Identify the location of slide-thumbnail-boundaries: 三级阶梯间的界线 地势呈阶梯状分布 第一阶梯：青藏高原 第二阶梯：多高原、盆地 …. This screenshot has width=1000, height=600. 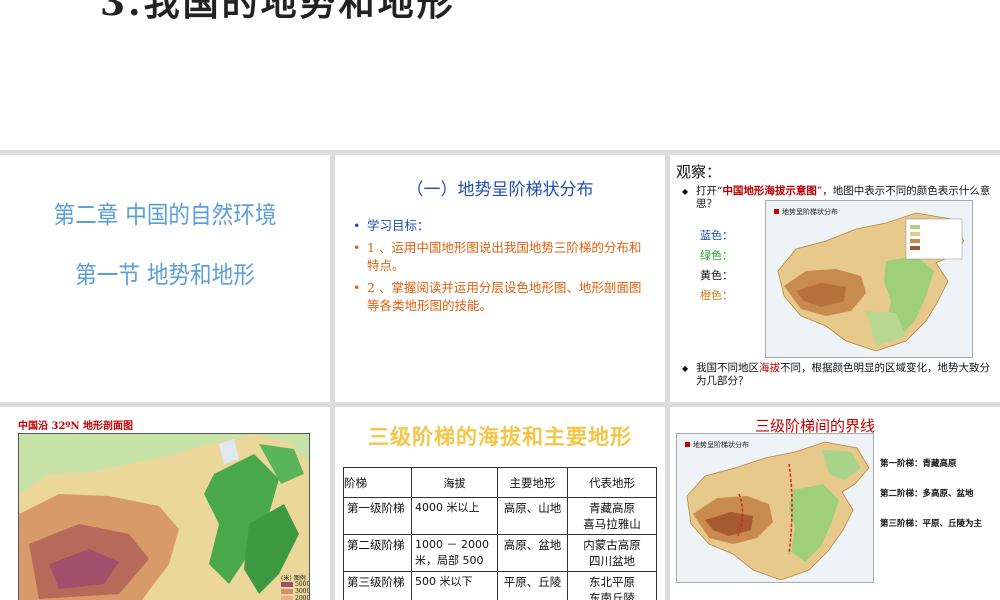
(835, 503).